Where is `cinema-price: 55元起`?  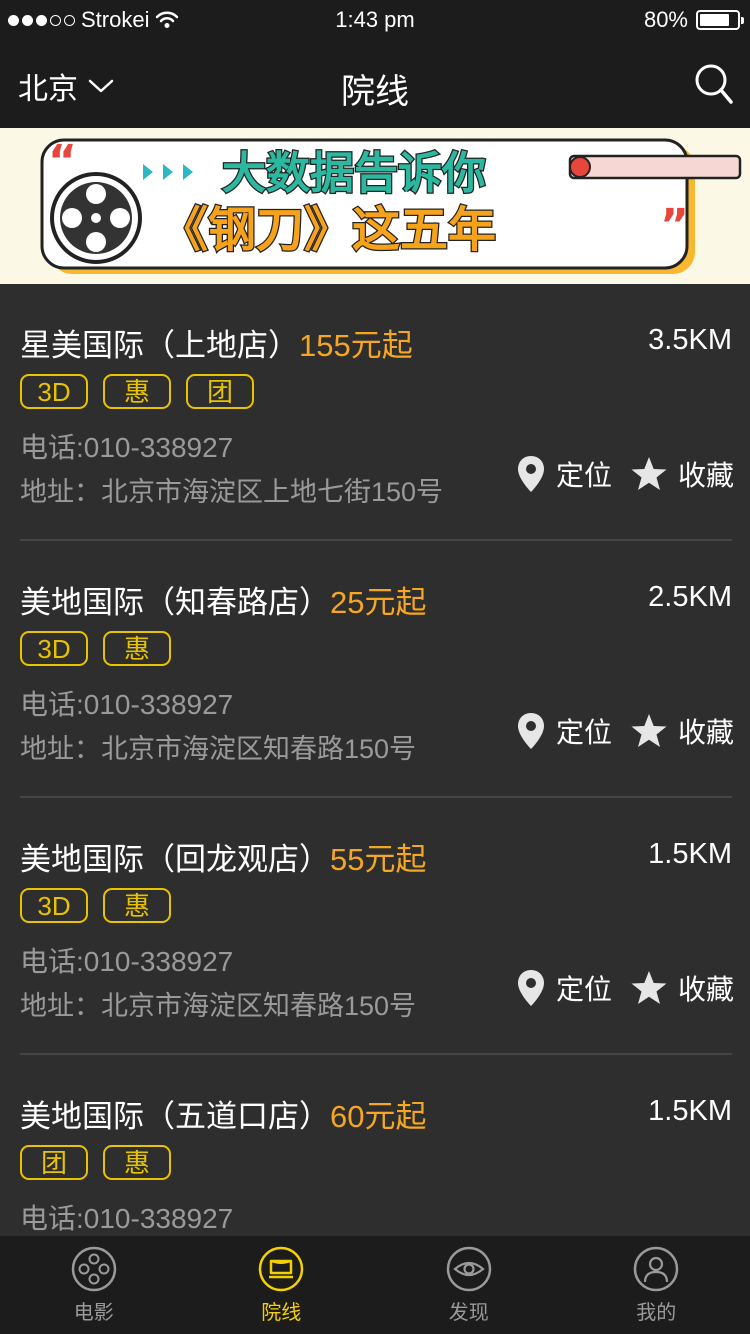 cinema-price: 55元起 is located at coordinates (378, 859).